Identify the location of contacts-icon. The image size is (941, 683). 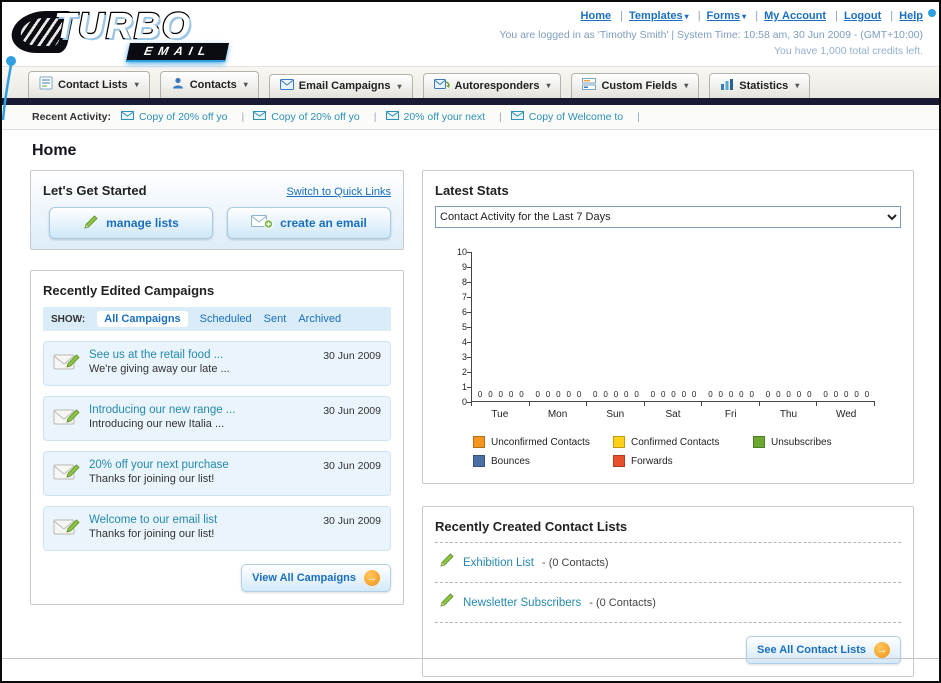
(178, 84).